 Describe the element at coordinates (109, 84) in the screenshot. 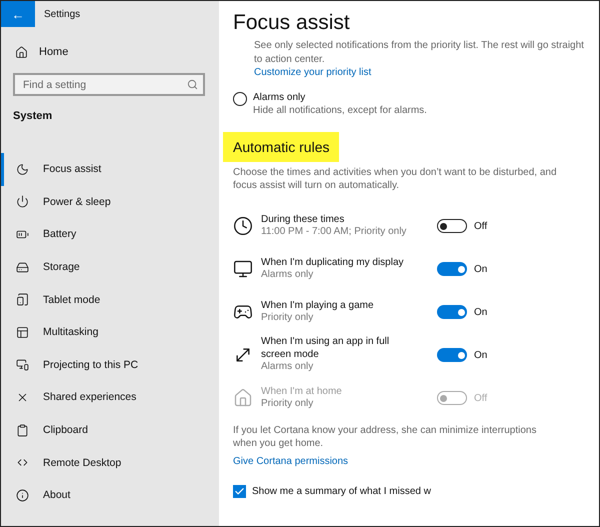

I see `search-field: Find a setting` at that location.